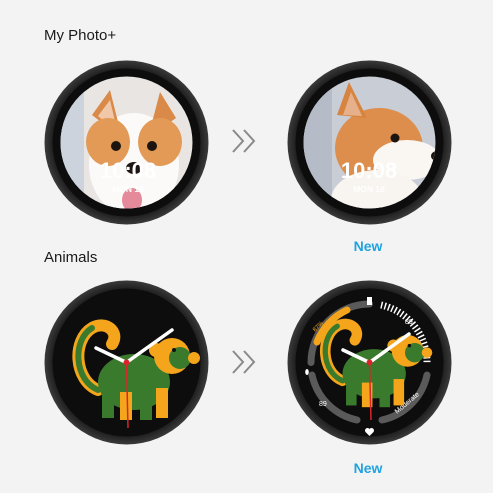 The image size is (493, 493). I want to click on new-badge-animals: New, so click(368, 468).